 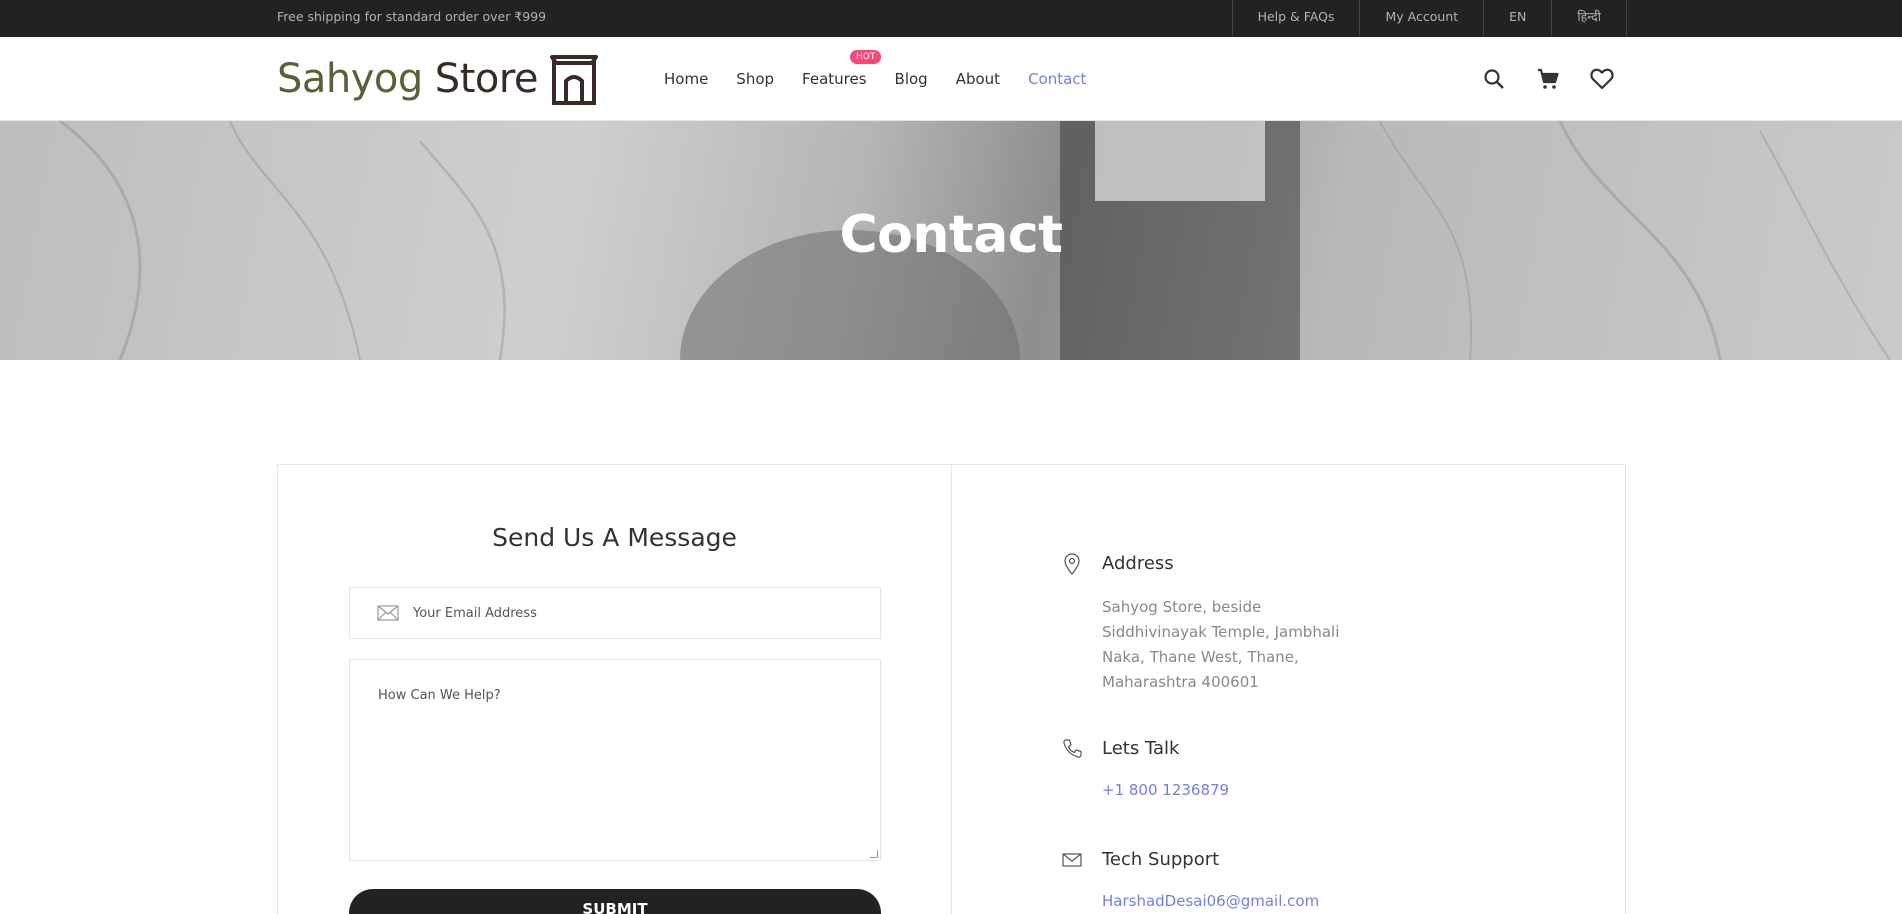 I want to click on resize-handle, so click(x=874, y=854).